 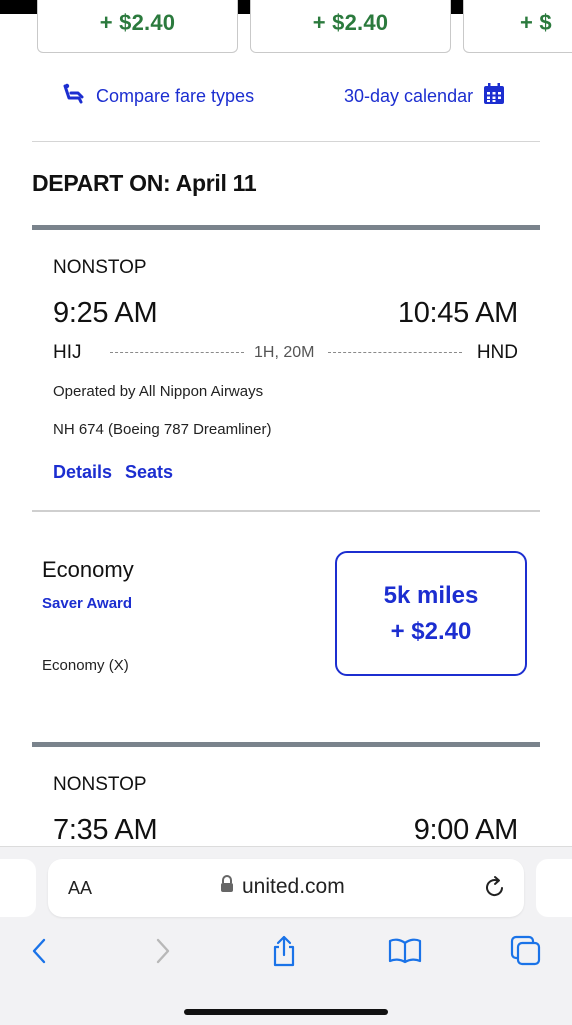 What do you see at coordinates (494, 96) in the screenshot?
I see `calendar-icon` at bounding box center [494, 96].